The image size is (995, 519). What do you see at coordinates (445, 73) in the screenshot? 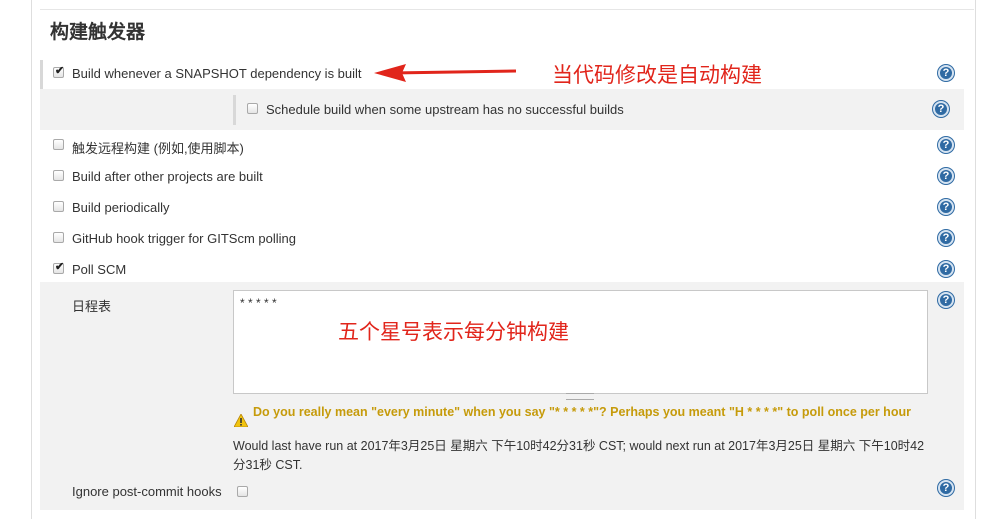
I see `annotation-arrow-icon` at bounding box center [445, 73].